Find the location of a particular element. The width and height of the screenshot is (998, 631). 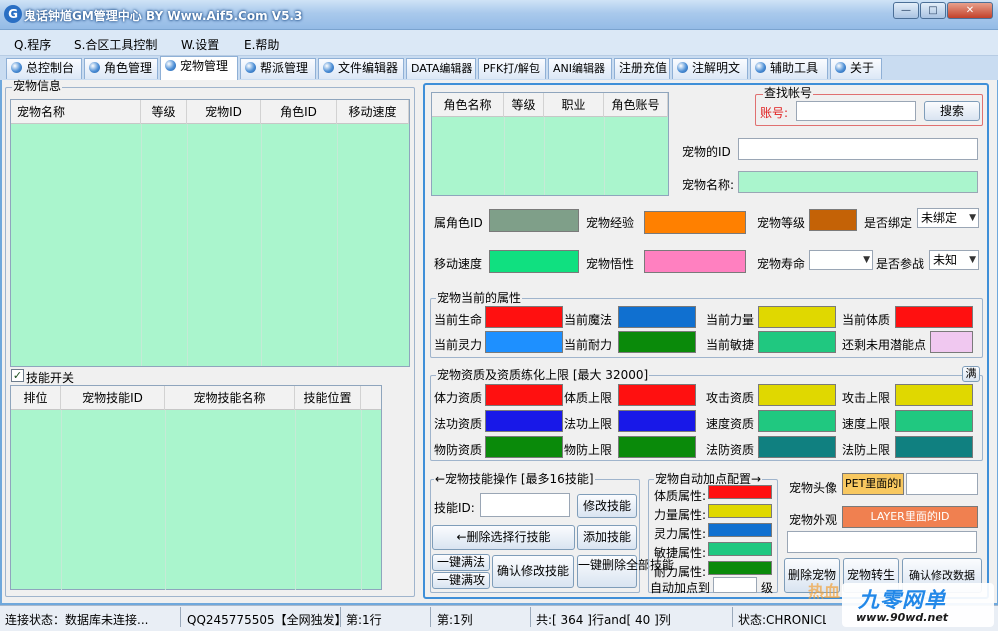

watermark-hot-text: 热血 is located at coordinates (824, 591).